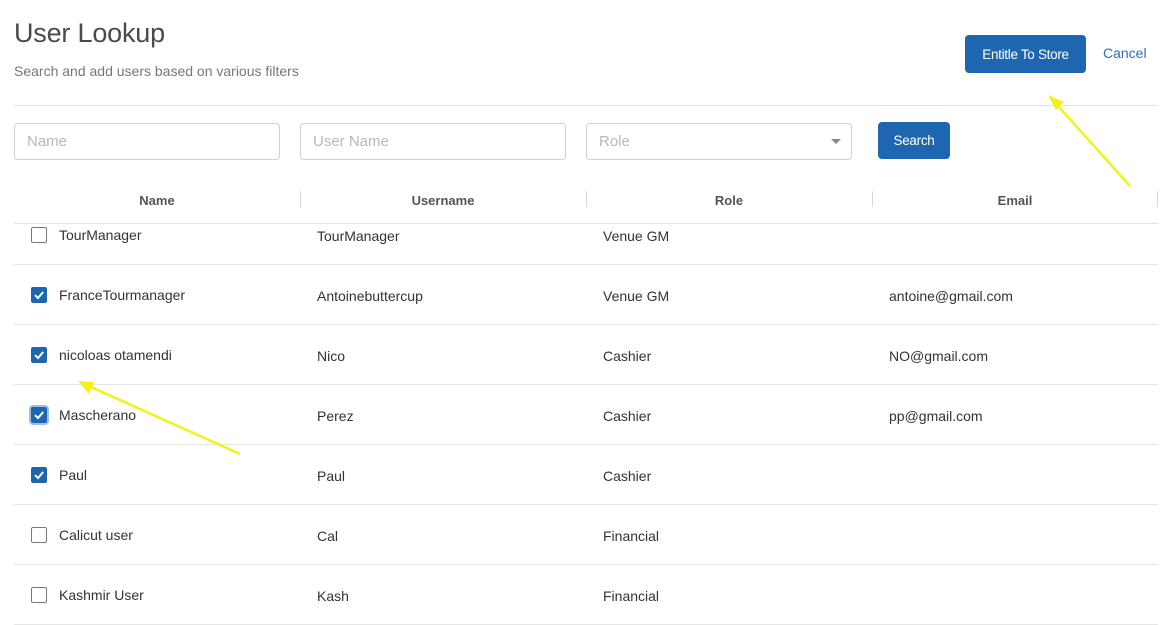  Describe the element at coordinates (98, 415) in the screenshot. I see `cell-name: Mascherano` at that location.